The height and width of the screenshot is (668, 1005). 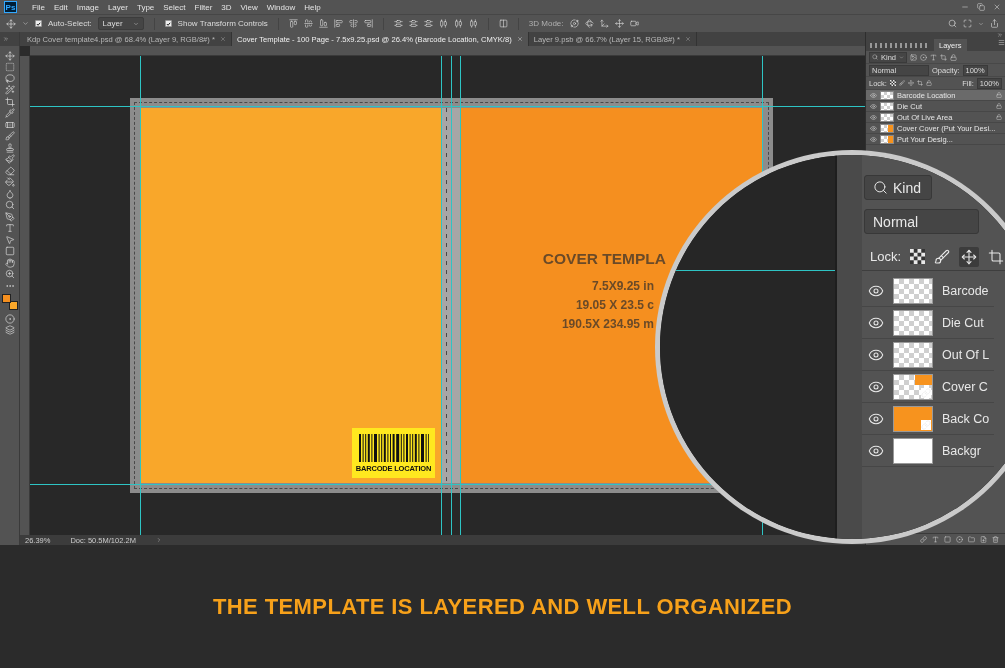 I want to click on marquee-icon, so click(x=9, y=67).